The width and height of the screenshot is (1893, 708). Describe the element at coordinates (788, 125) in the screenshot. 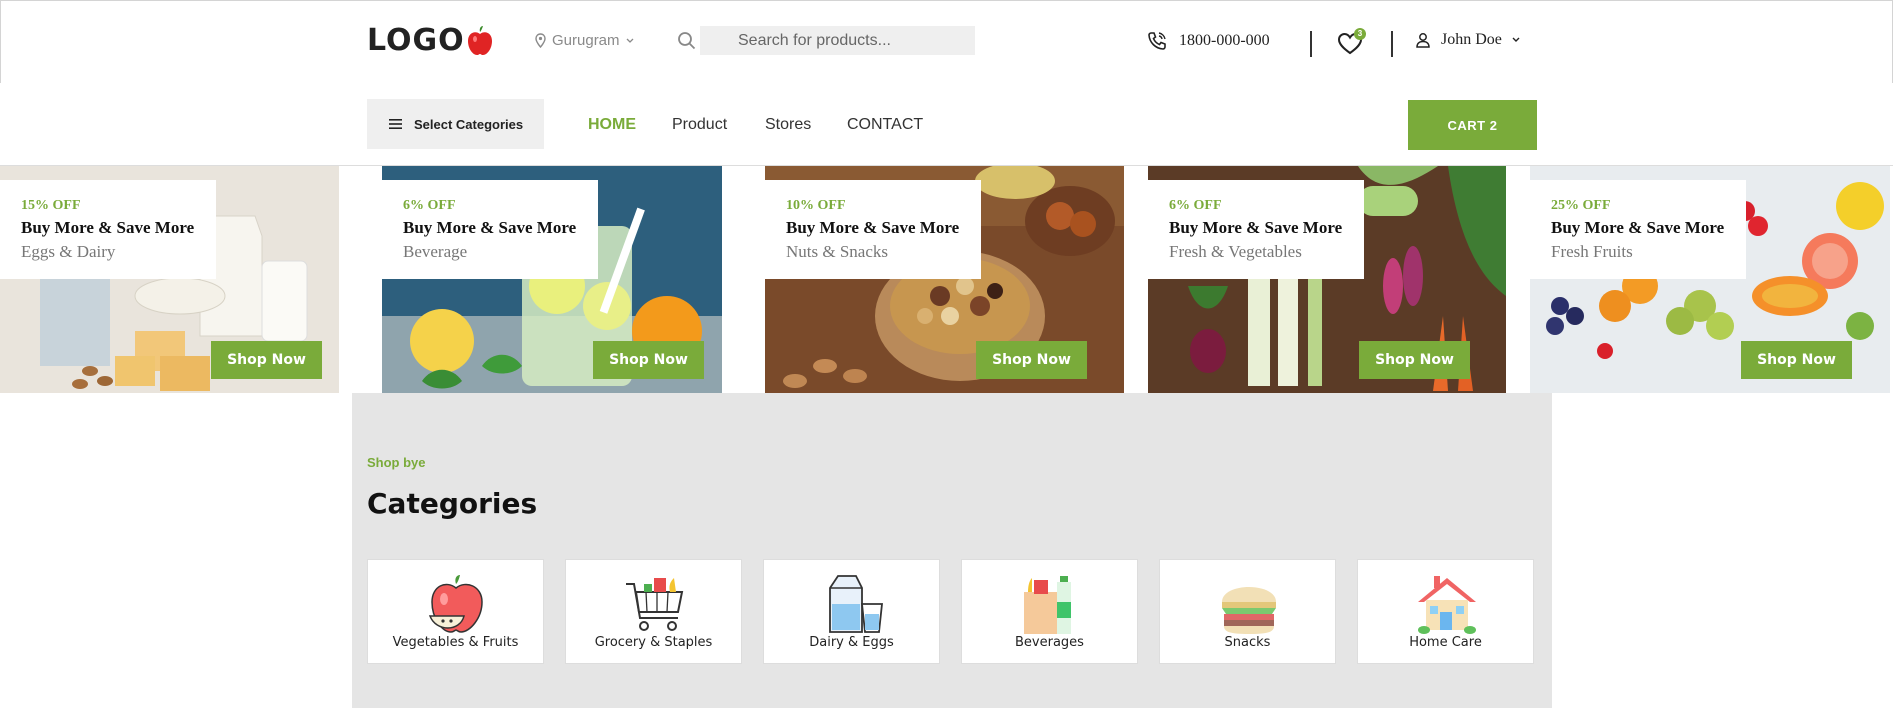

I see `nav-link-stores: Stores` at that location.